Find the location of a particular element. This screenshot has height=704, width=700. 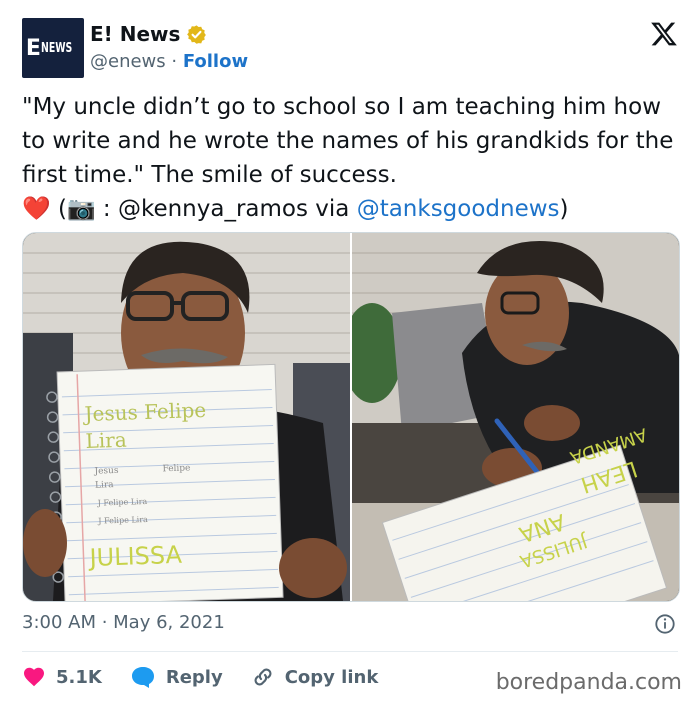

like-button: 5.1K is located at coordinates (62, 677).